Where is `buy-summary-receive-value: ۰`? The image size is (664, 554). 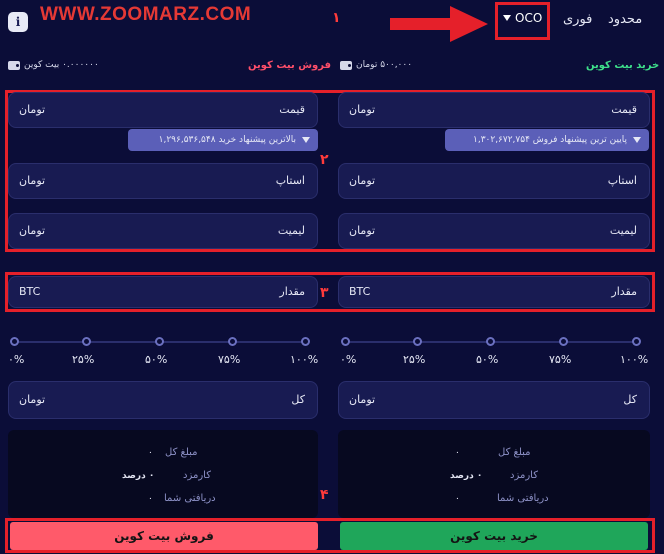
buy-summary-receive-value: ۰ is located at coordinates (457, 499).